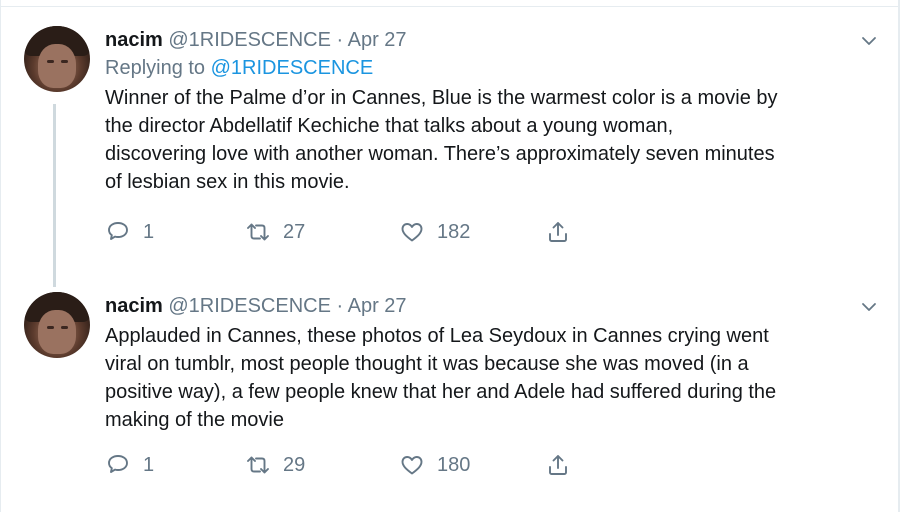 This screenshot has height=512, width=900. Describe the element at coordinates (365, 232) in the screenshot. I see `tweet-actions: 1 27 182` at that location.